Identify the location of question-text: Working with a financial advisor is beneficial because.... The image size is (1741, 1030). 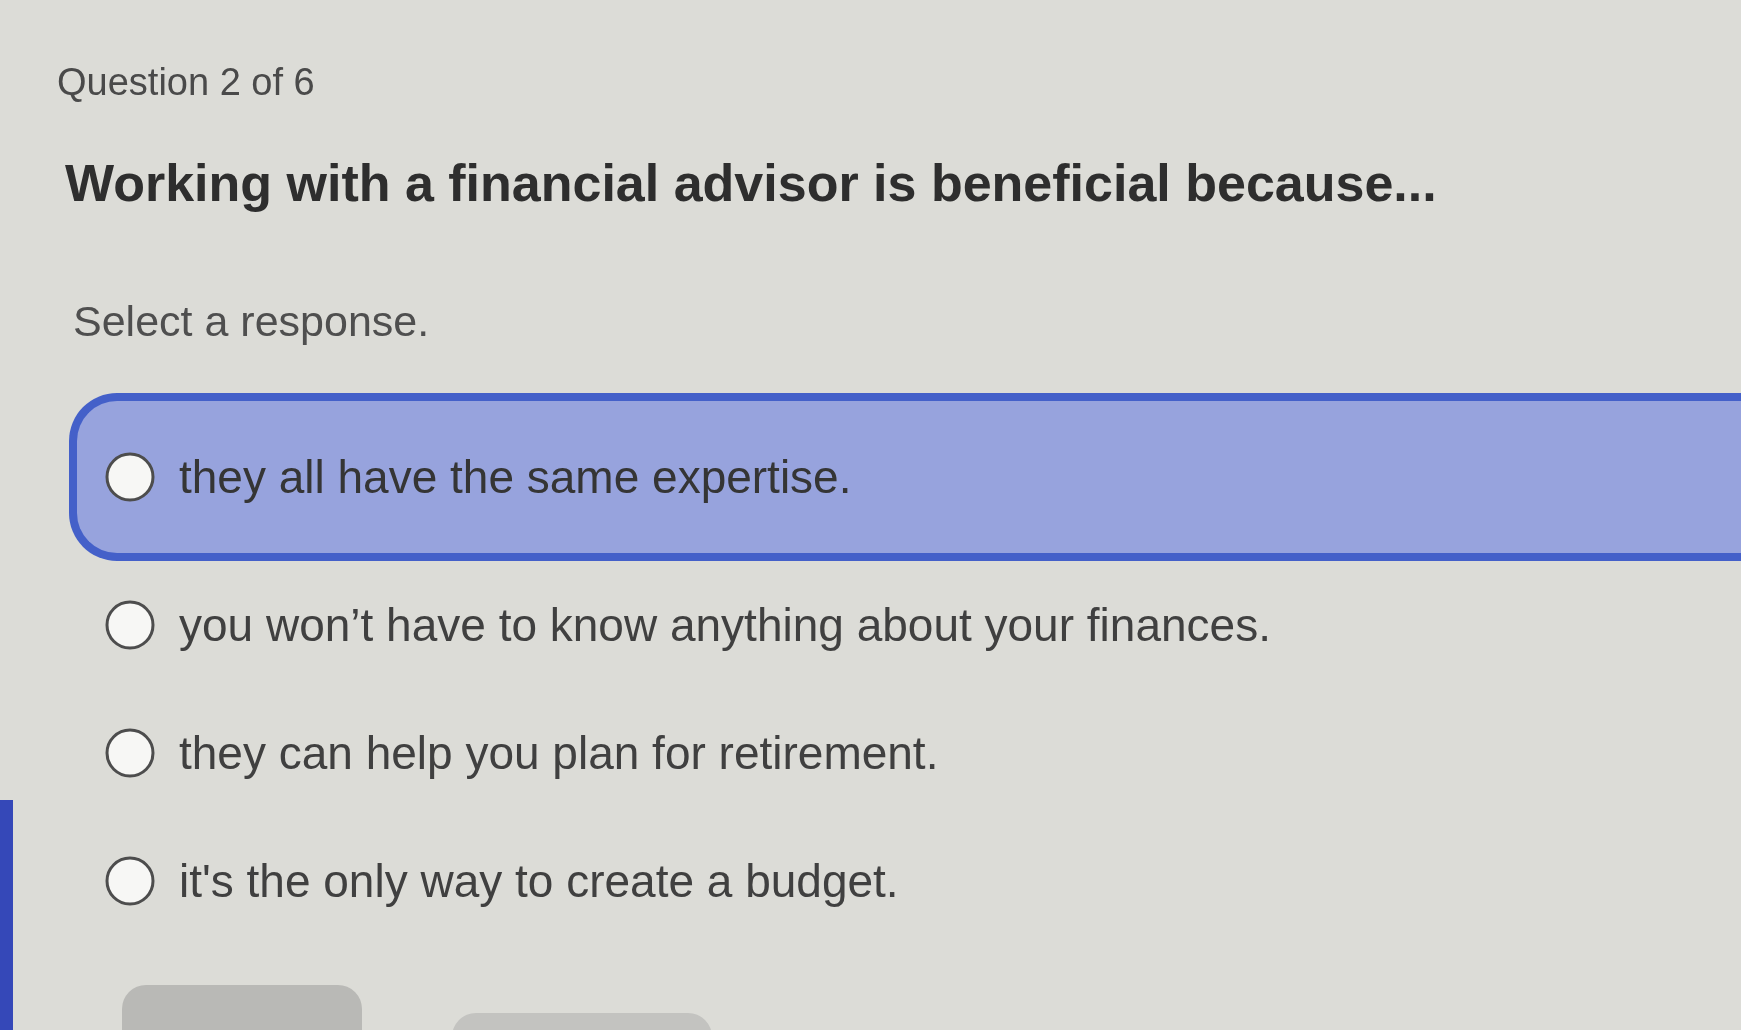
(751, 183).